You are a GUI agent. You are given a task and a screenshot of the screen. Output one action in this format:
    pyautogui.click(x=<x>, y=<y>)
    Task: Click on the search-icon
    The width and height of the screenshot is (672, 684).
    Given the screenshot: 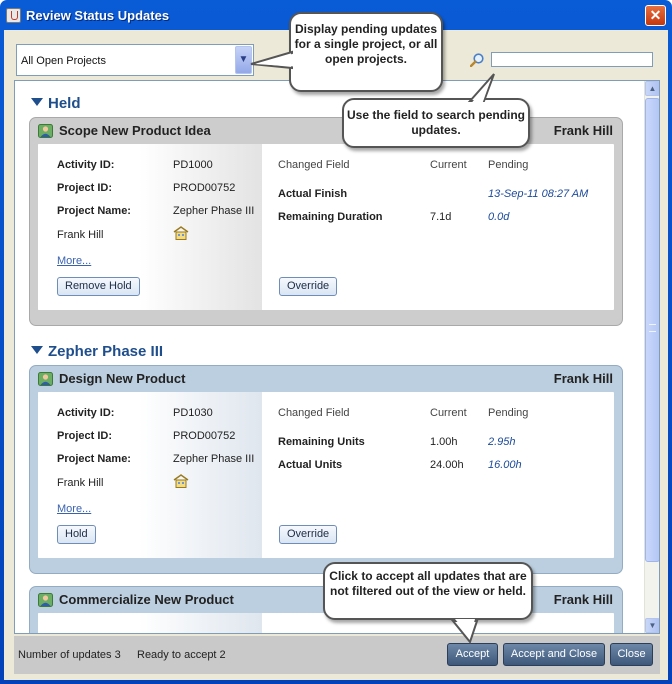 What is the action you would take?
    pyautogui.click(x=477, y=60)
    